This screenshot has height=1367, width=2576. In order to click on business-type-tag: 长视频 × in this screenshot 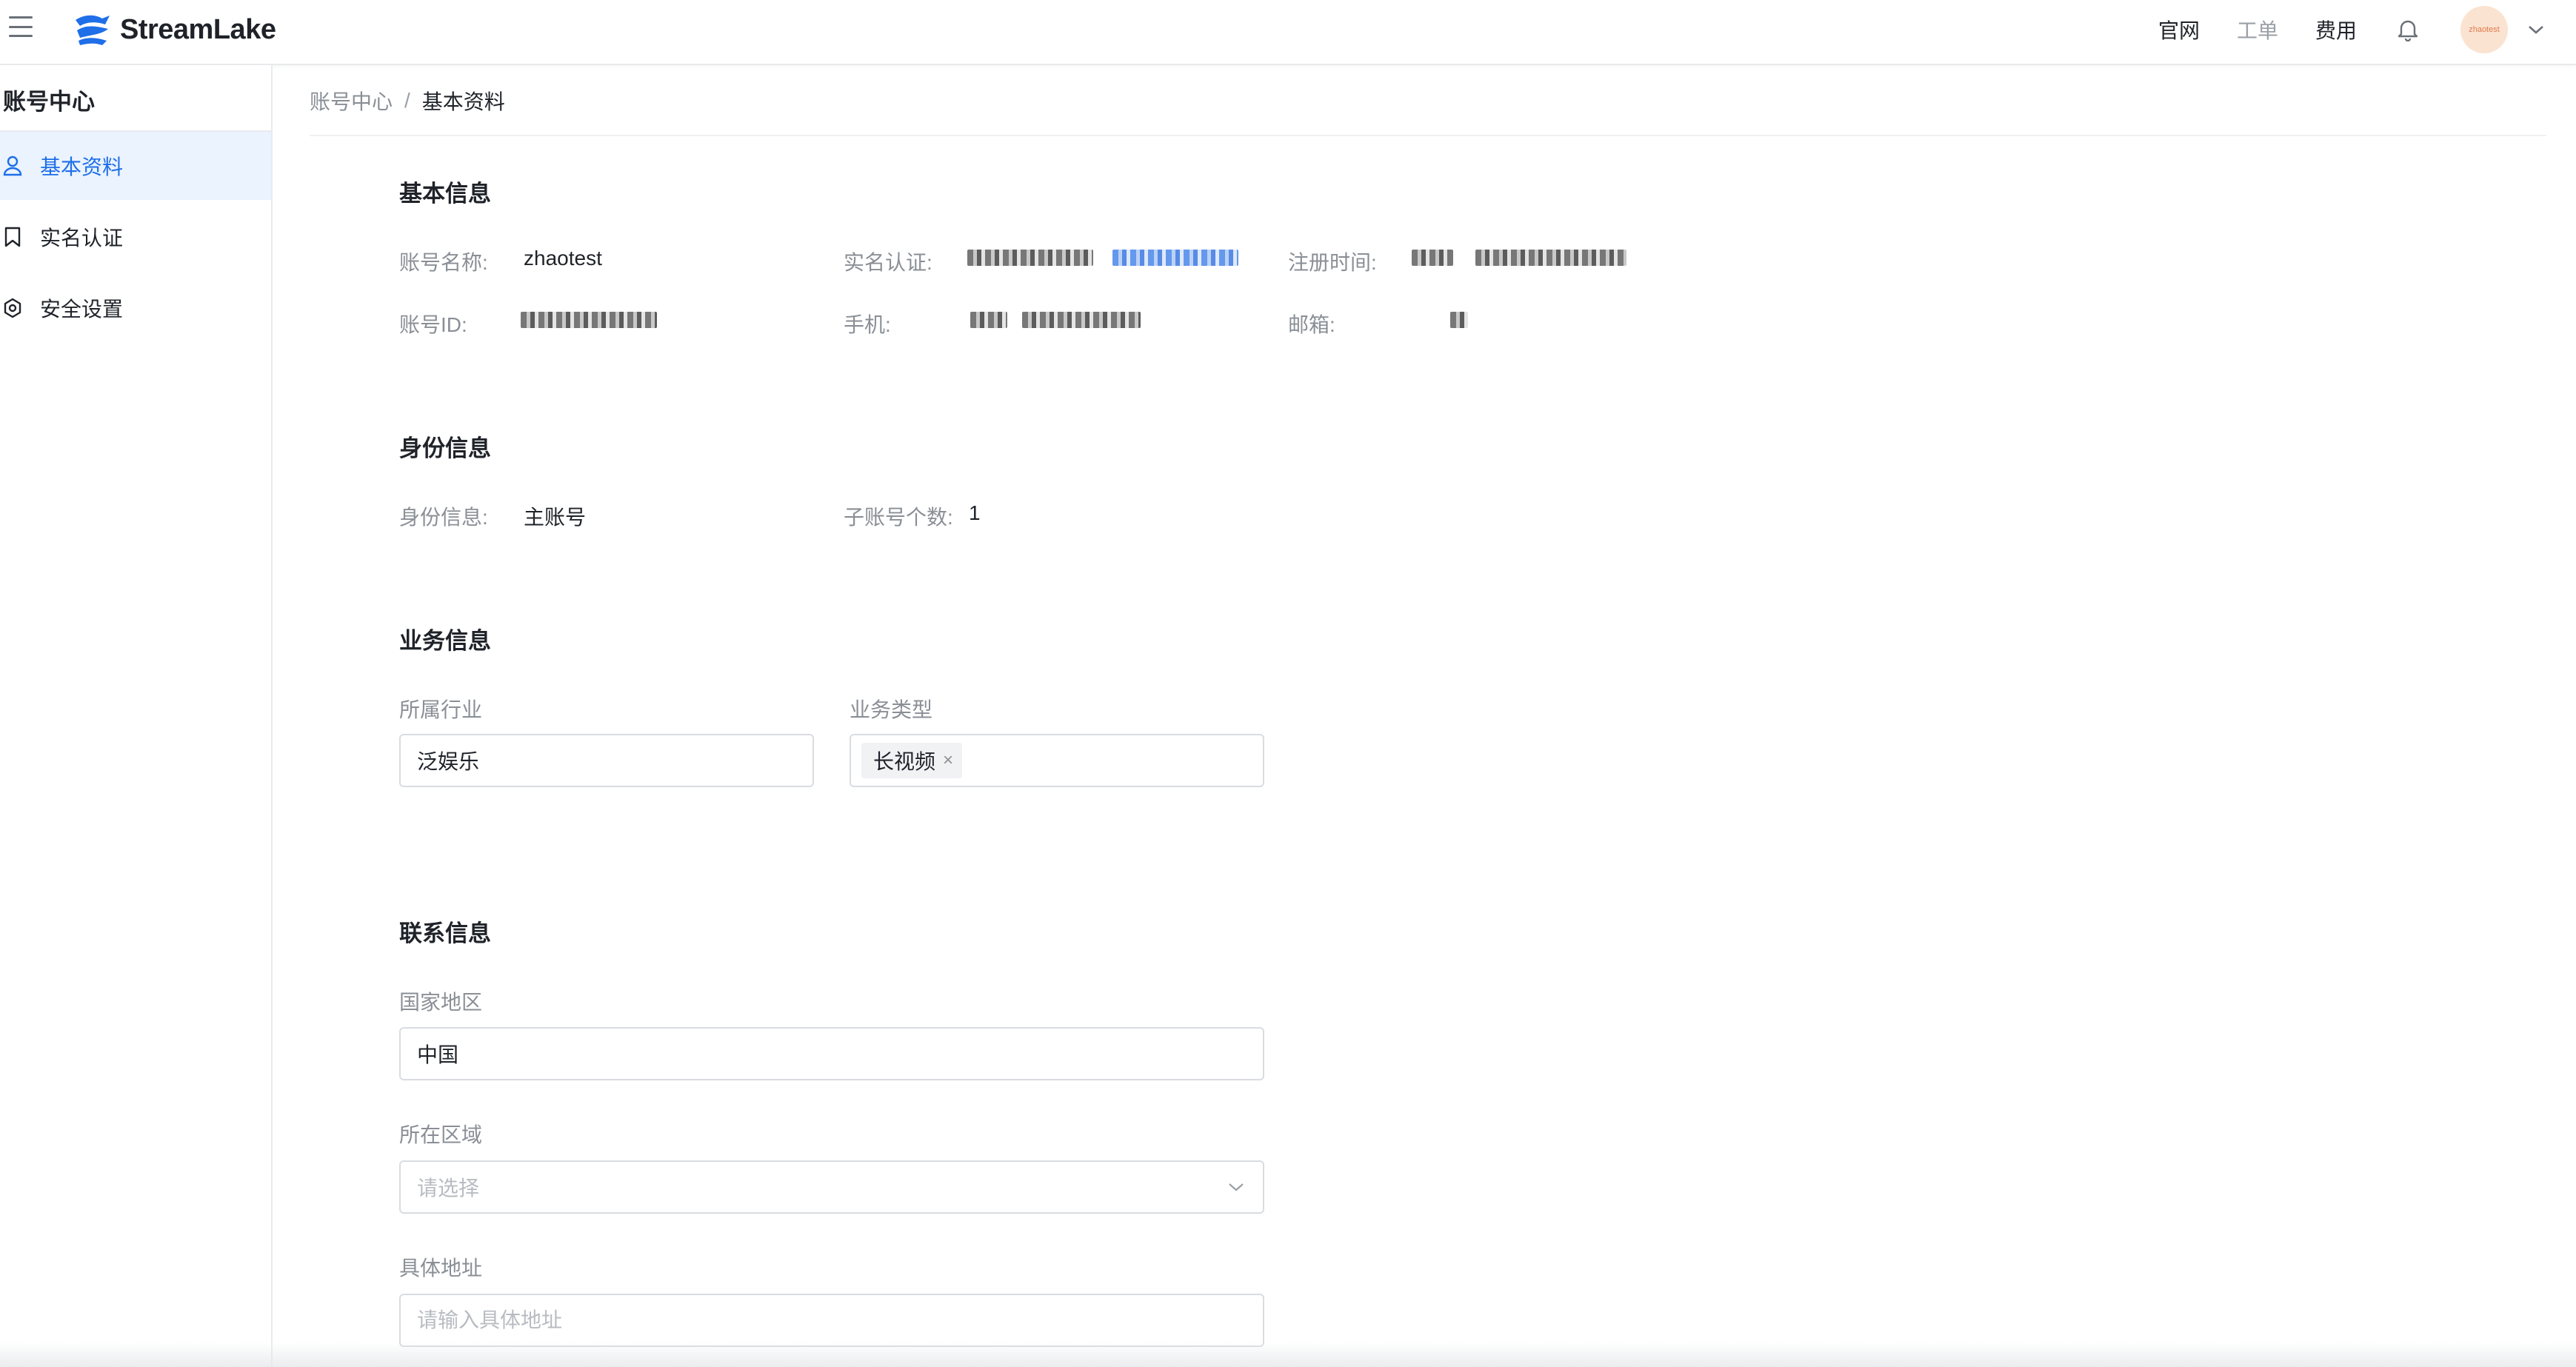, I will do `click(912, 760)`.